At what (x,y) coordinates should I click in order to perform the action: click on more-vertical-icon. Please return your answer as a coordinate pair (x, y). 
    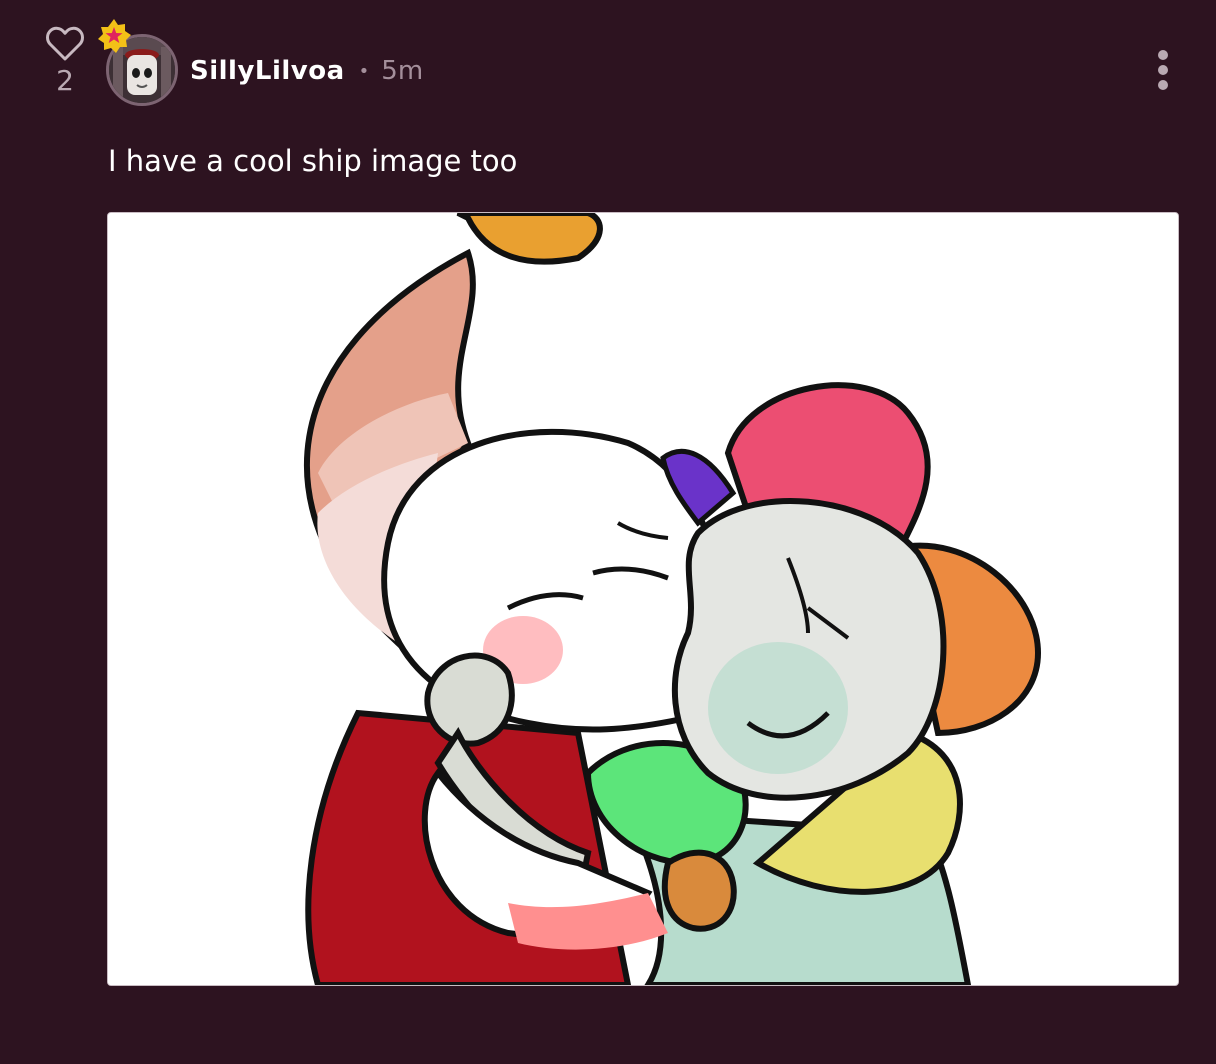
    Looking at the image, I should click on (1163, 70).